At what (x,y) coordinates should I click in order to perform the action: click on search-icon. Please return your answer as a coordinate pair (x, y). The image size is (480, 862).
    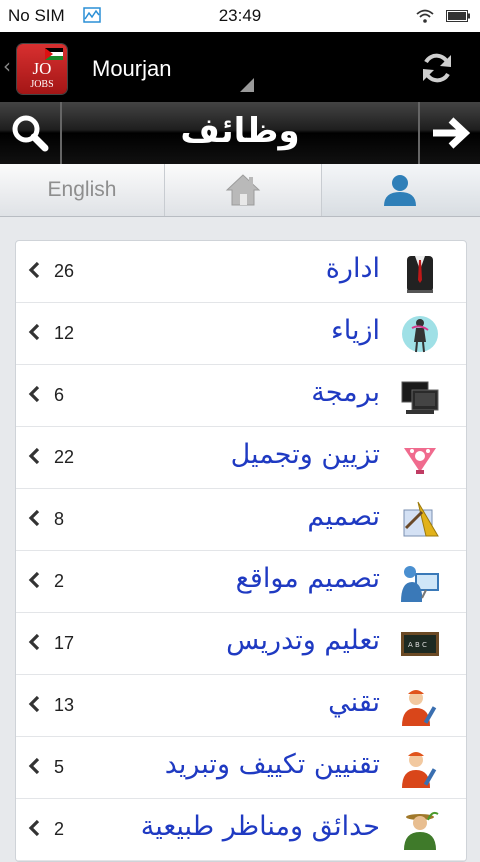
    Looking at the image, I should click on (30, 133).